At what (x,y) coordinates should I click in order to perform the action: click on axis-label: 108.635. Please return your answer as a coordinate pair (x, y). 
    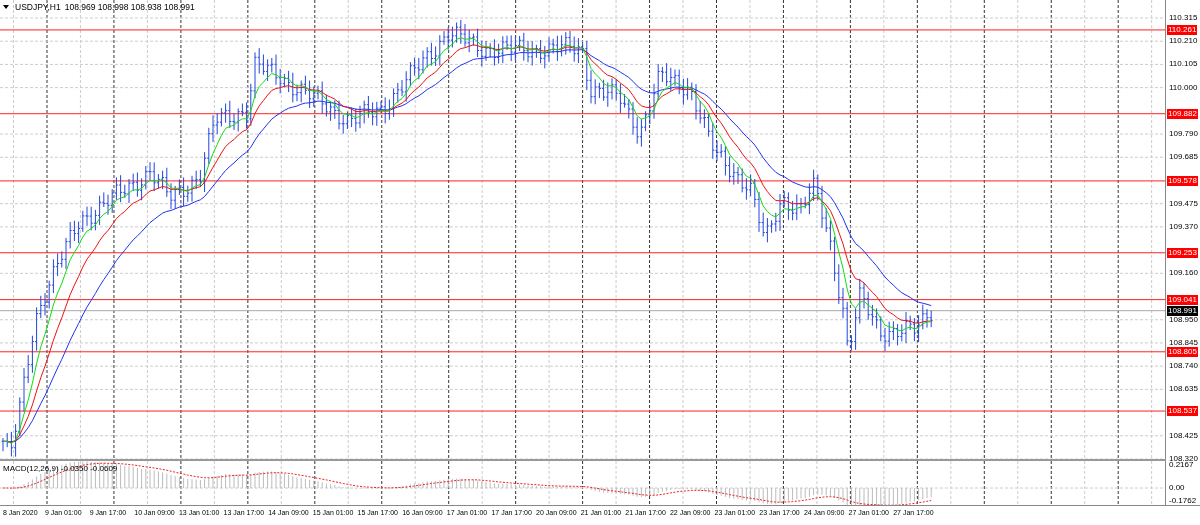
    Looking at the image, I should click on (1183, 389).